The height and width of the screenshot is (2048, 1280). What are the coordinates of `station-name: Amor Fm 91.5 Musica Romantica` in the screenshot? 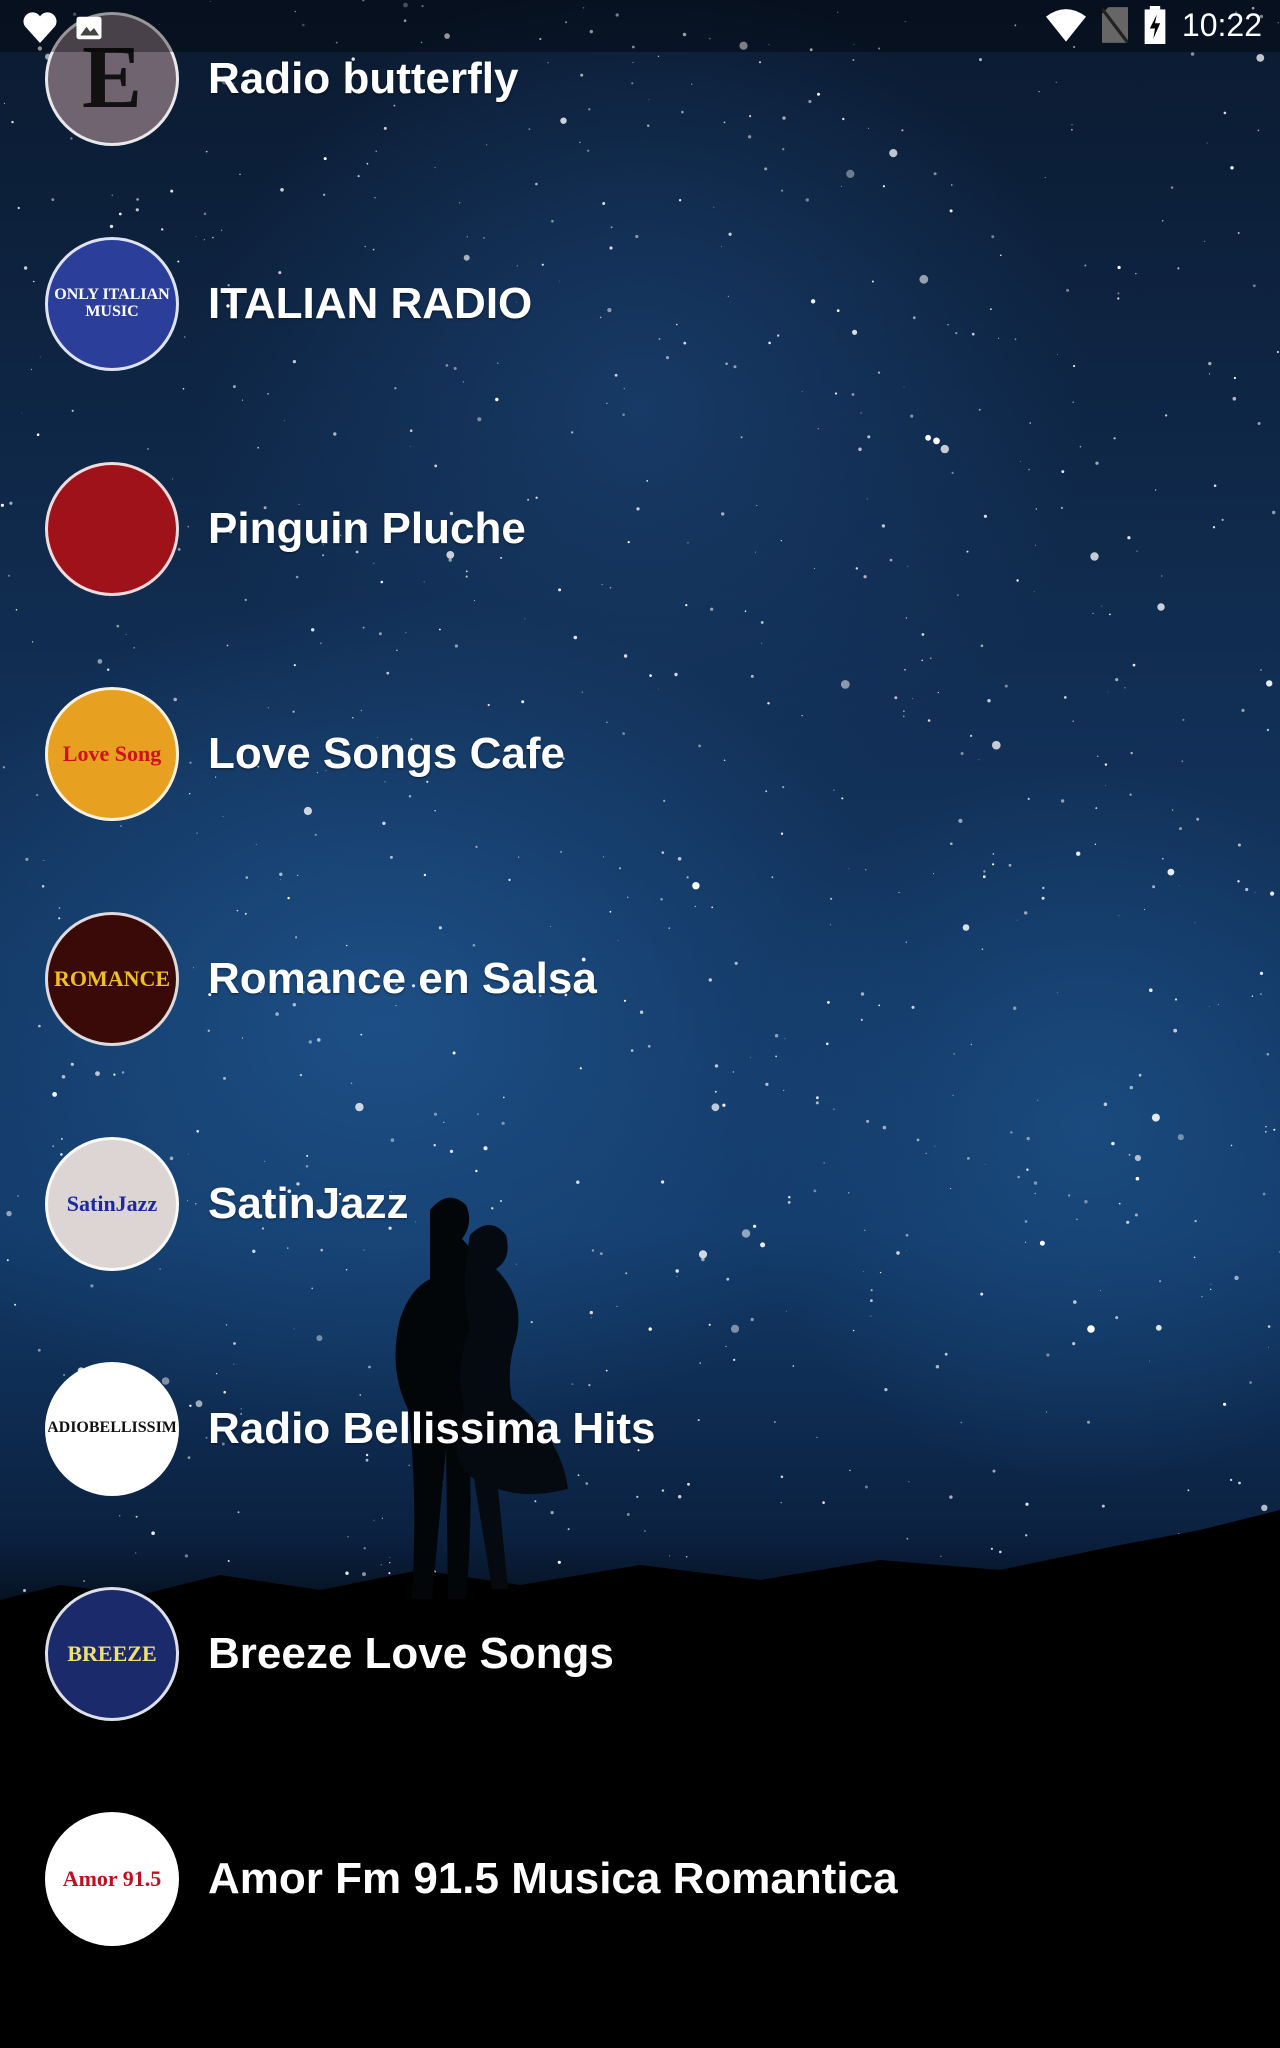 It's located at (553, 1878).